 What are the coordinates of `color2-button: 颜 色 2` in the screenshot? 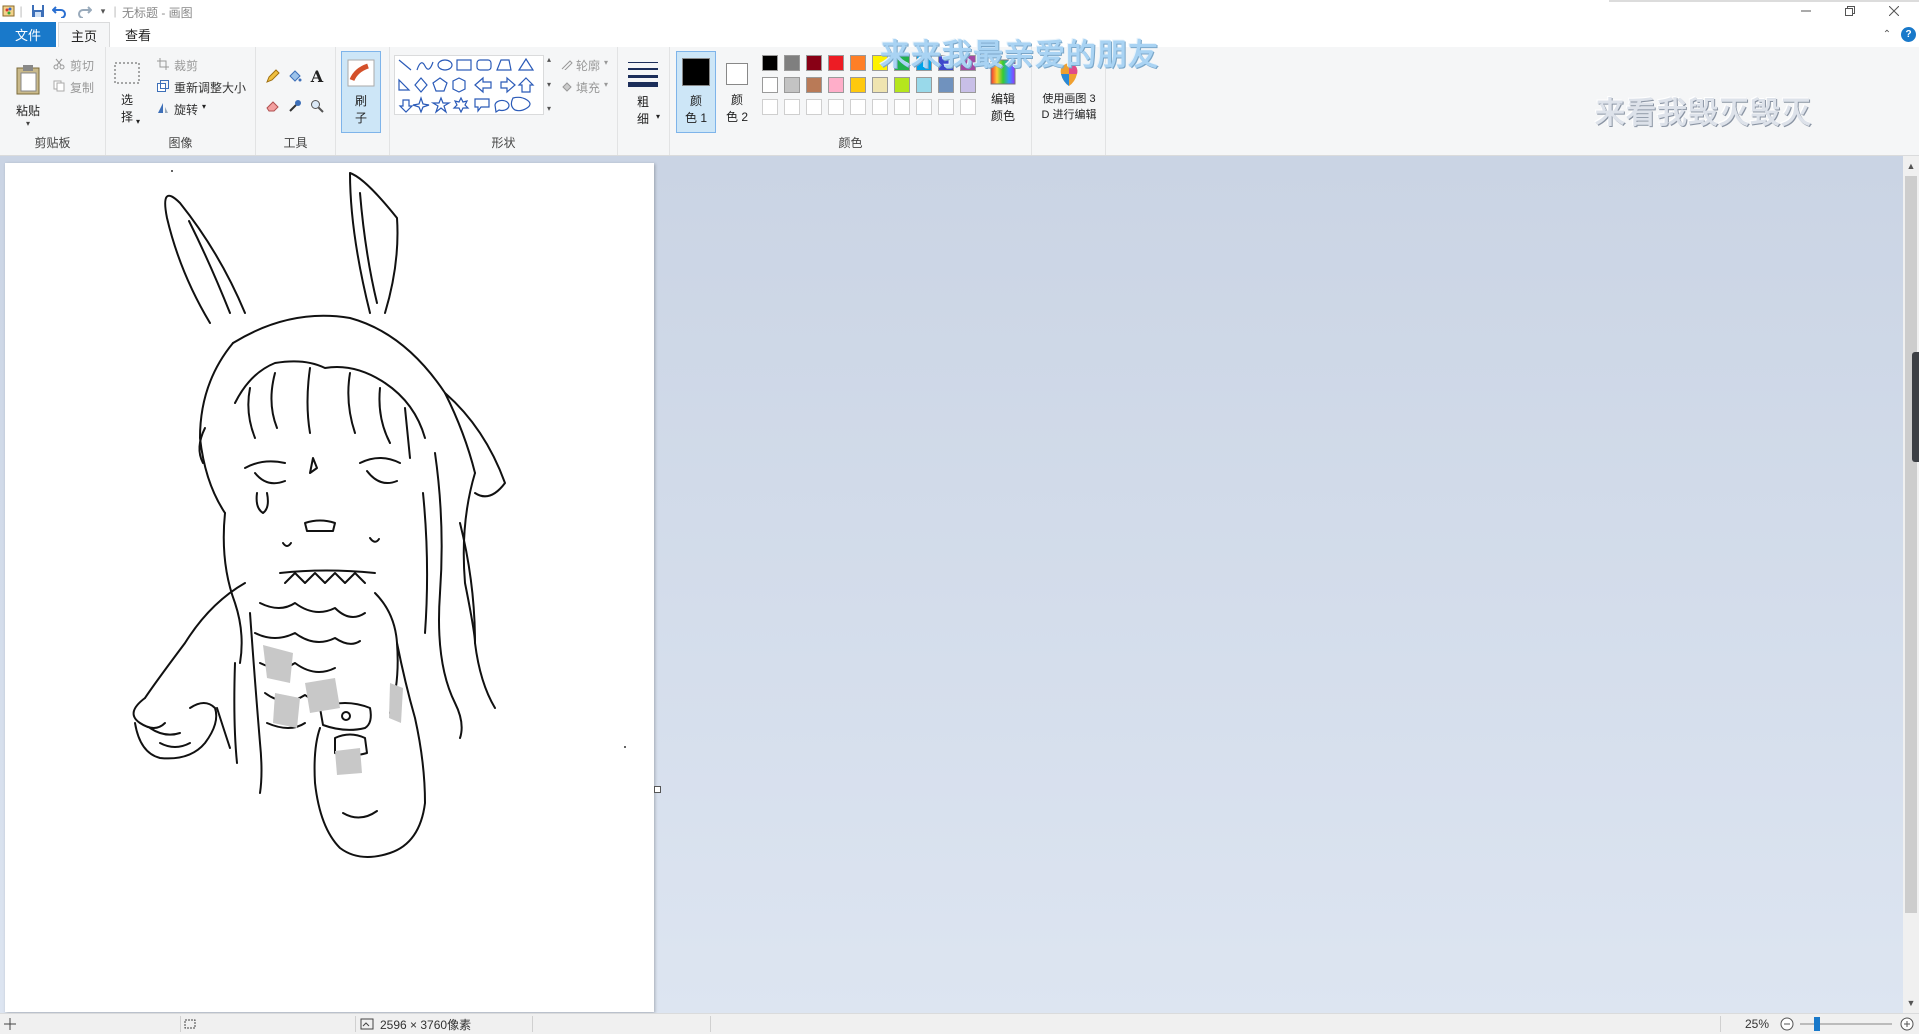 It's located at (737, 91).